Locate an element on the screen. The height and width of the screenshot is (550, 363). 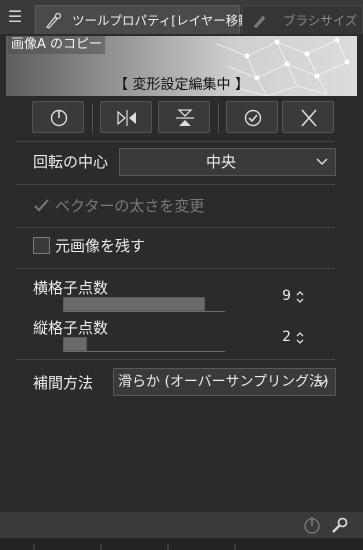
flip-vertical-button is located at coordinates (184, 117).